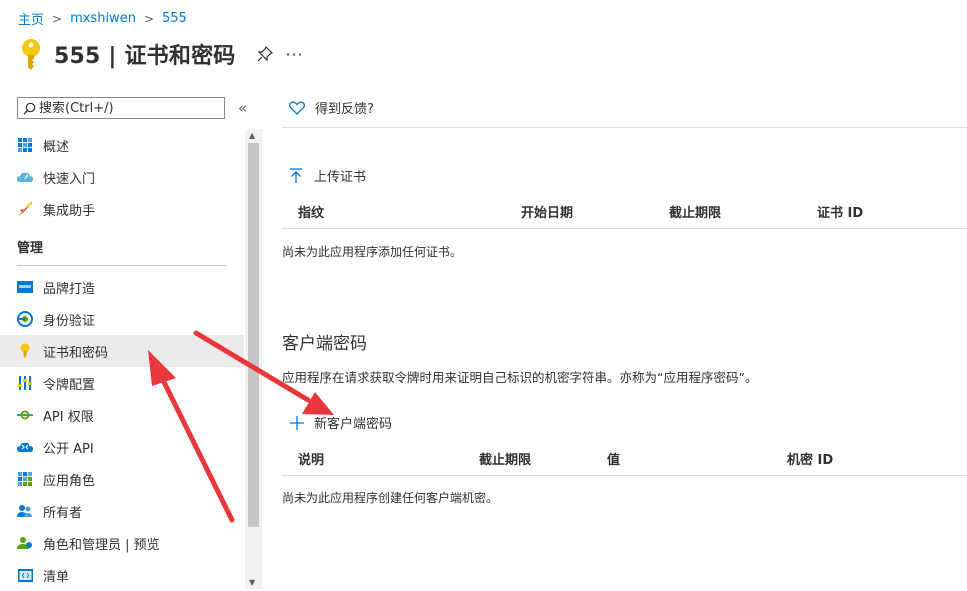 The width and height of the screenshot is (967, 591). What do you see at coordinates (69, 211) in the screenshot?
I see `sidebar-item-label: 集成助手` at bounding box center [69, 211].